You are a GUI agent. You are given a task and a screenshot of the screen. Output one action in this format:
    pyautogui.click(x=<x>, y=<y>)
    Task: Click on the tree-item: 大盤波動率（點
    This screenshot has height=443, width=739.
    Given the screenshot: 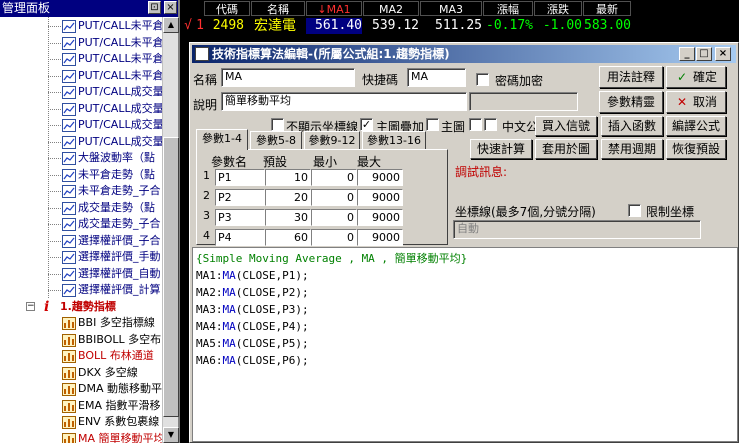 What is the action you would take?
    pyautogui.click(x=81, y=158)
    